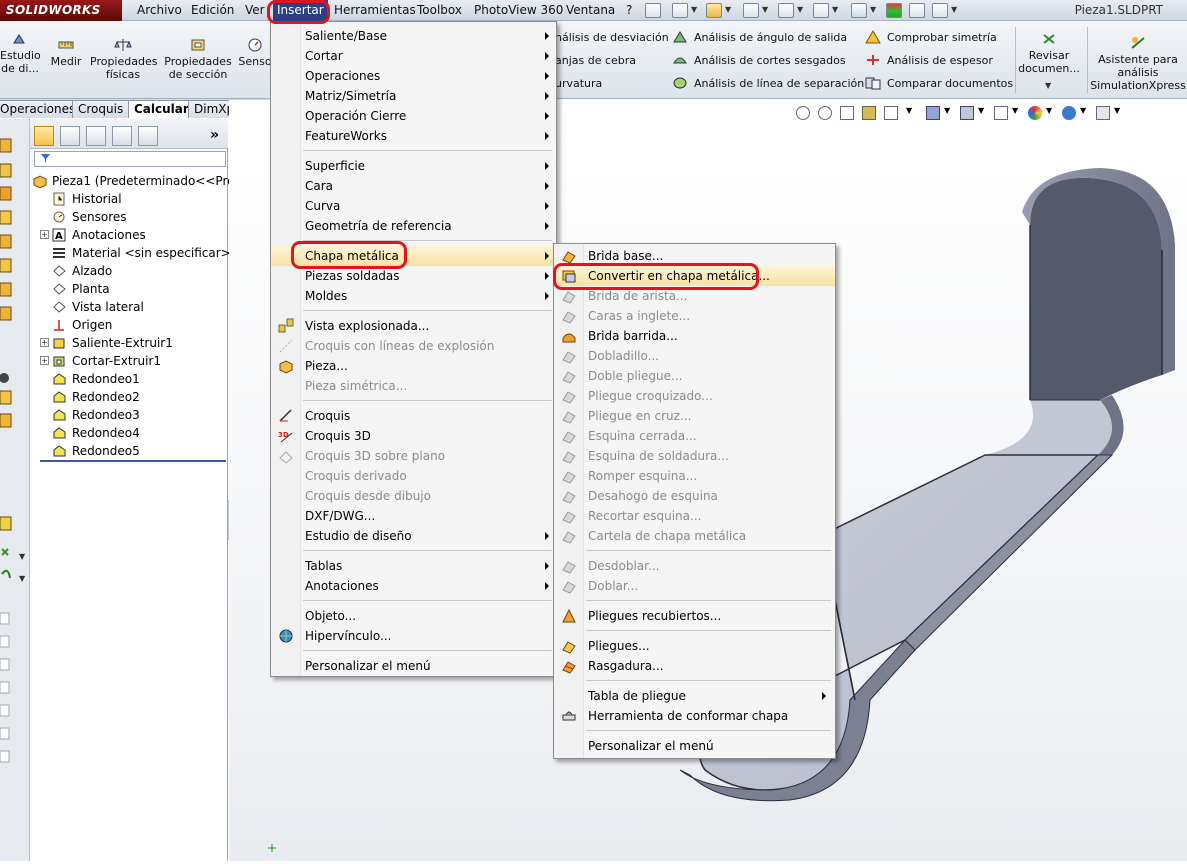 Image resolution: width=1187 pixels, height=864 pixels. I want to click on insertar-menu-item-cortar: Cortar, so click(413, 56).